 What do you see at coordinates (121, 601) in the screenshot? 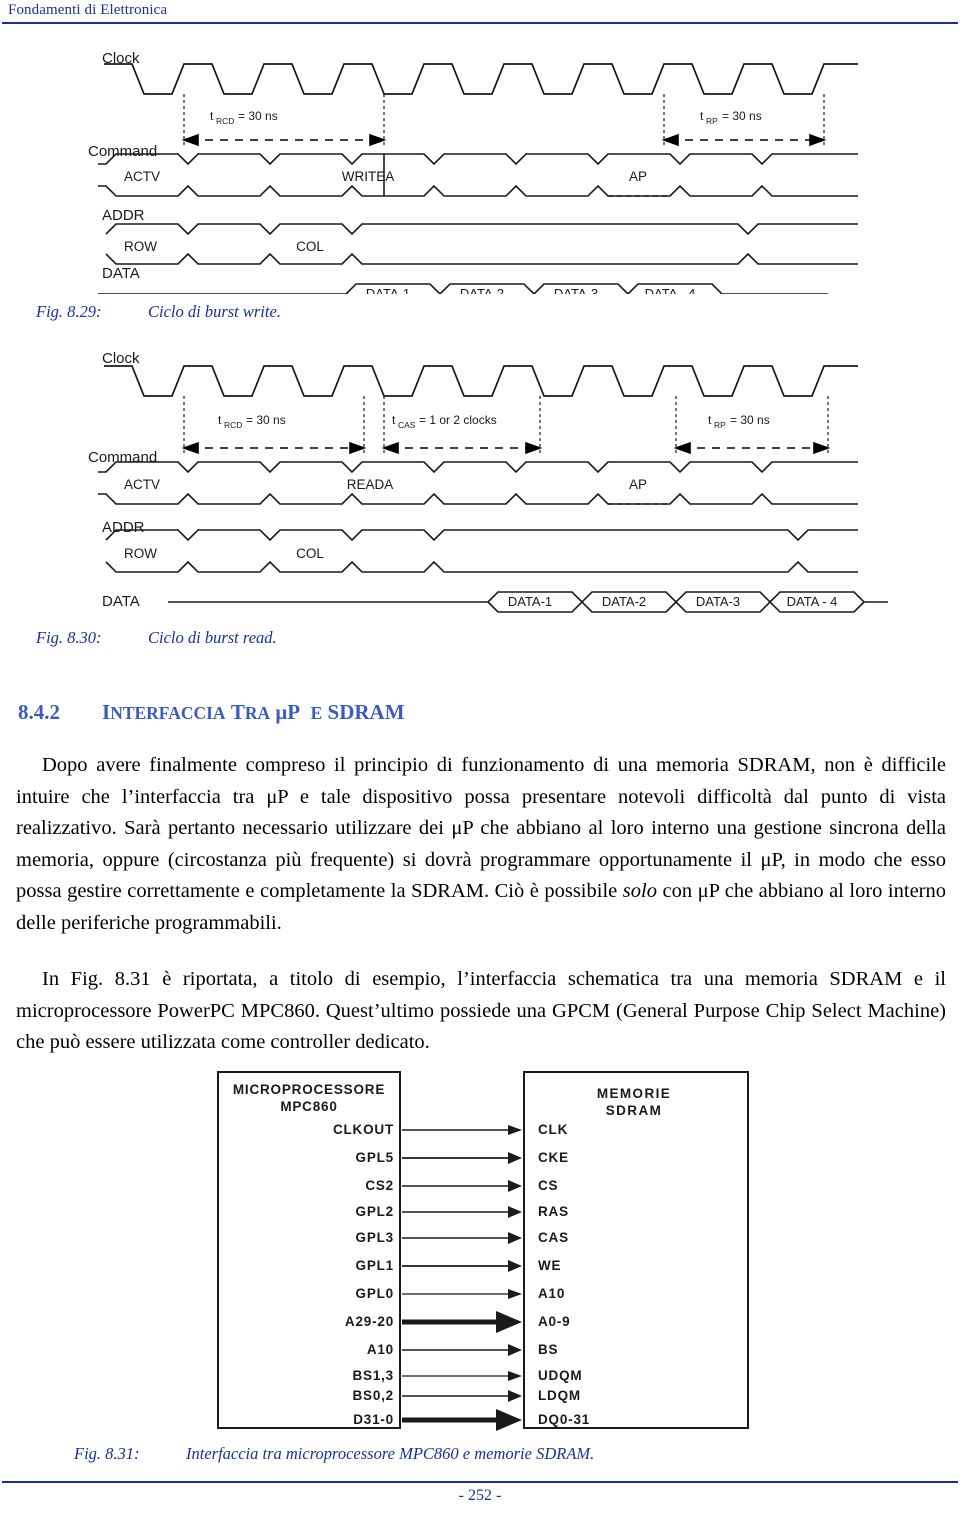
I see `signal-label-data-read: DATA` at bounding box center [121, 601].